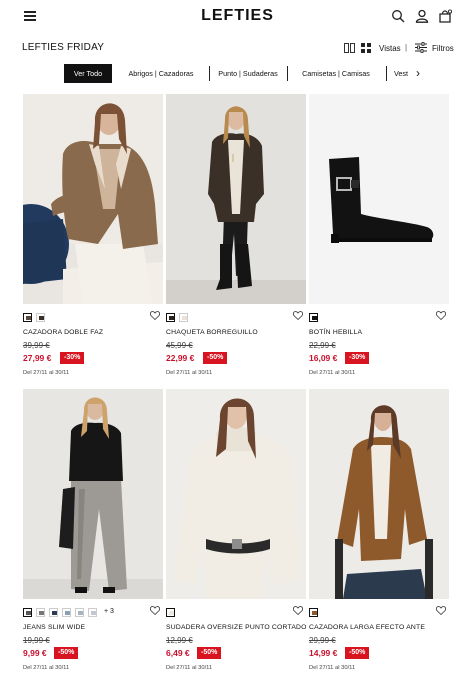  What do you see at coordinates (36, 345) in the screenshot?
I see `original-price: 39,99 €` at bounding box center [36, 345].